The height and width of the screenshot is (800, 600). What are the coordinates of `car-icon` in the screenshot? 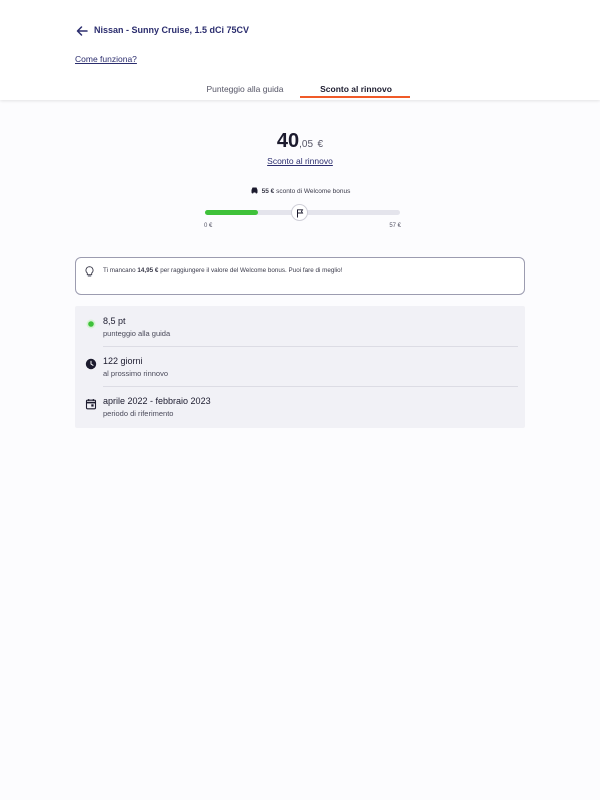 It's located at (254, 190).